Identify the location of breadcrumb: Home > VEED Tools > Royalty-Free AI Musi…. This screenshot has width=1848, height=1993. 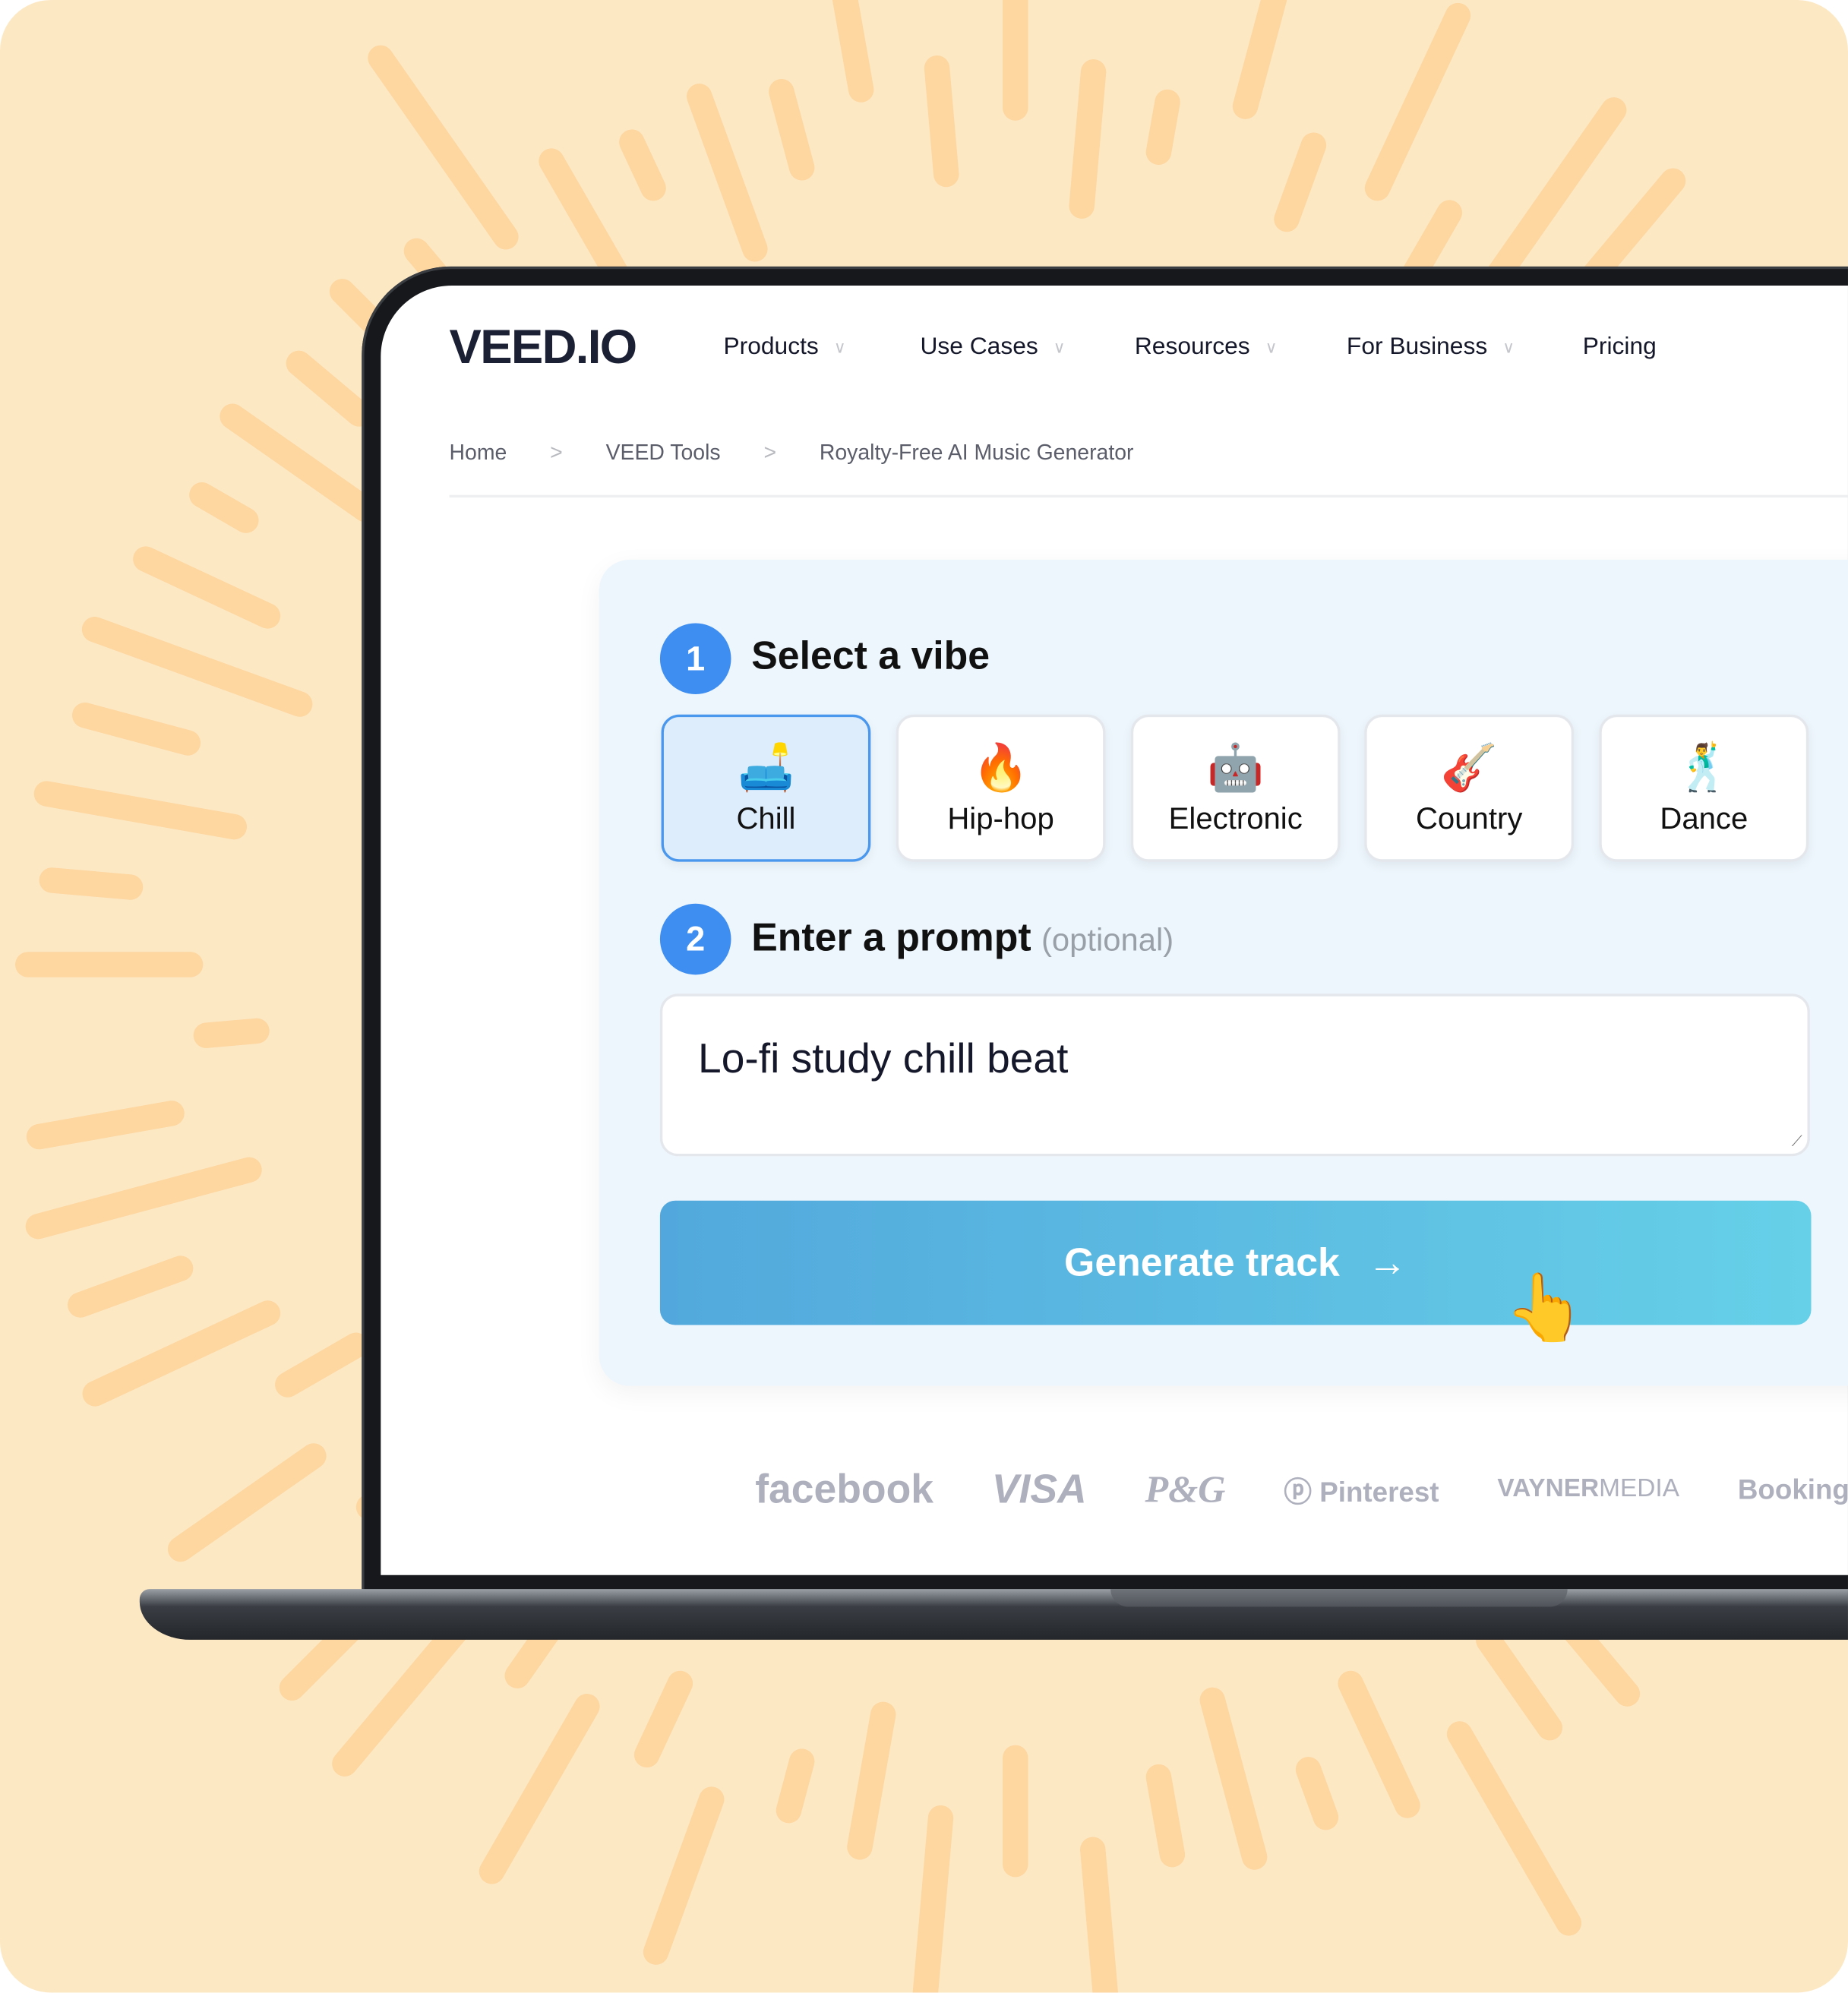
(792, 453).